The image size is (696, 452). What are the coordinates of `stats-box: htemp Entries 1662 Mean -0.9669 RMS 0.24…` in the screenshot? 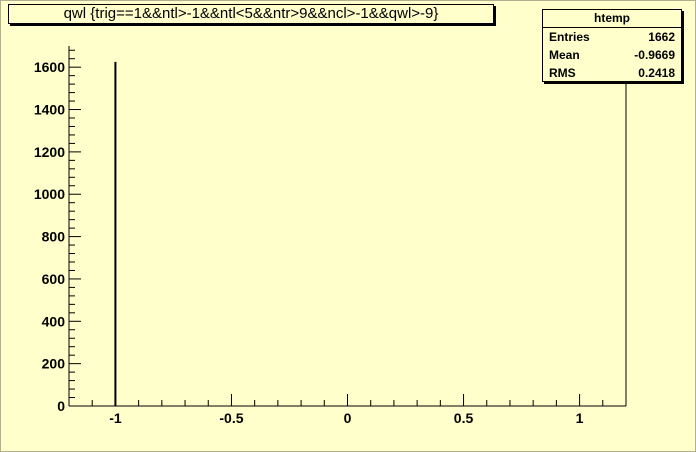 It's located at (612, 45).